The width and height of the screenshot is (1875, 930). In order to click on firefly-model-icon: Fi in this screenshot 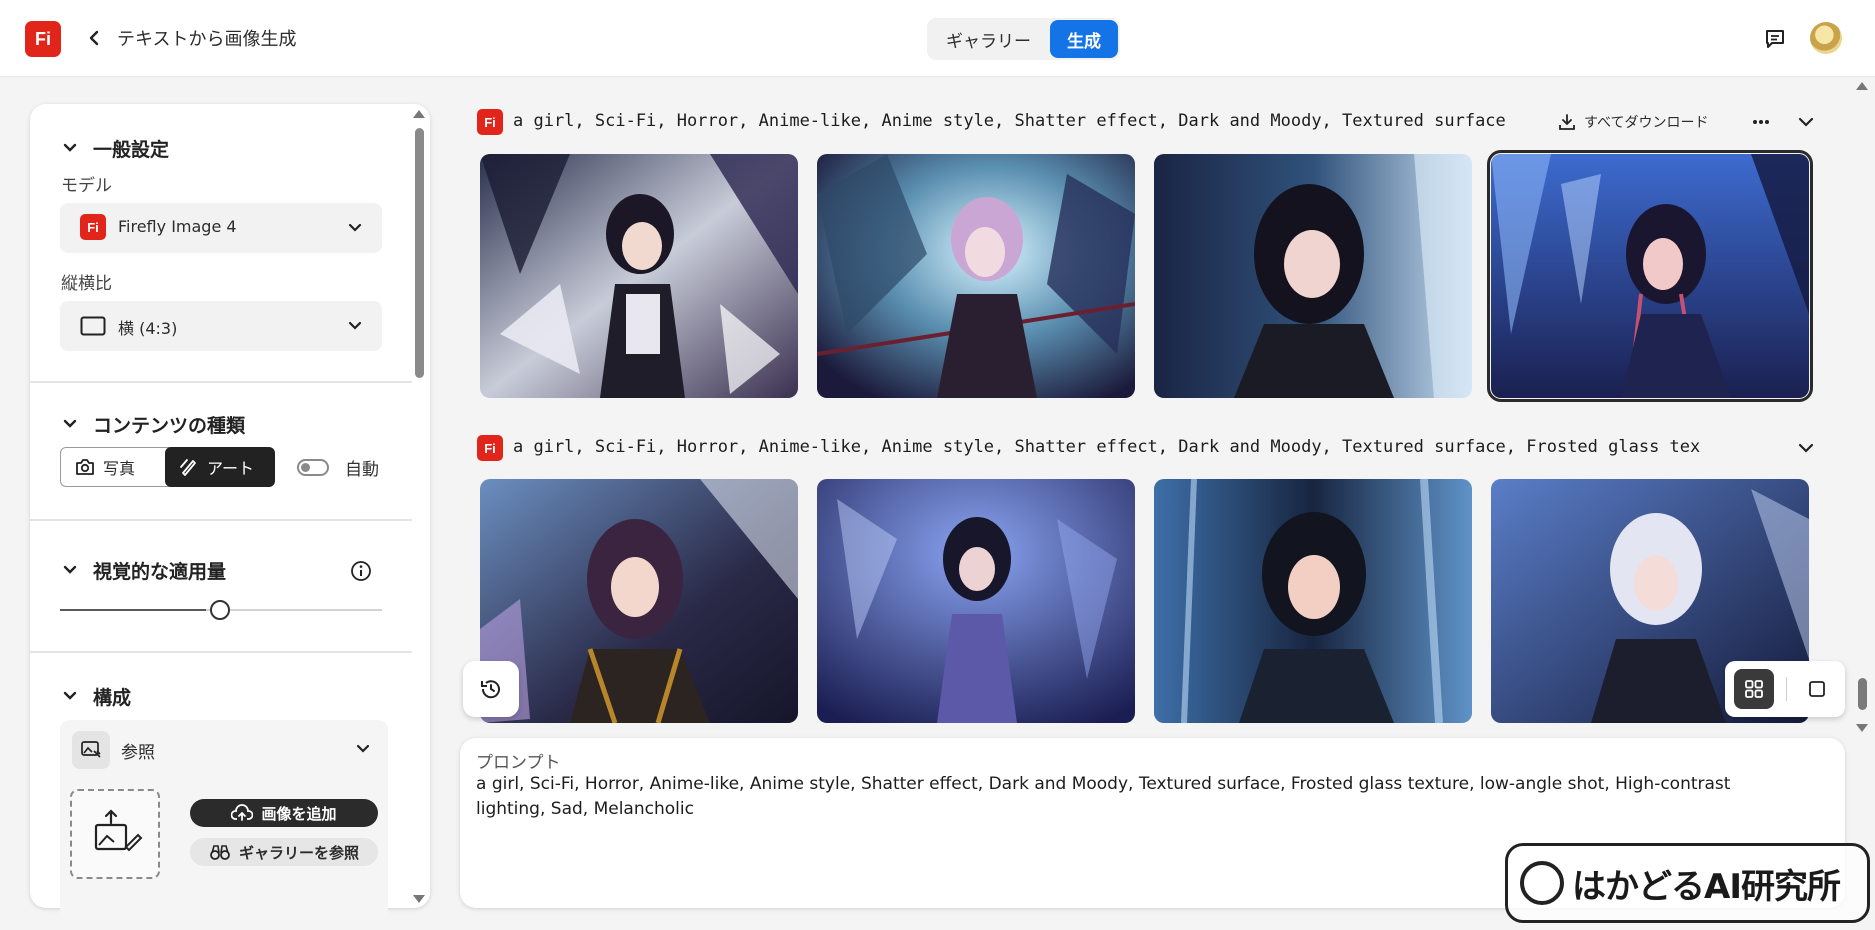, I will do `click(93, 227)`.